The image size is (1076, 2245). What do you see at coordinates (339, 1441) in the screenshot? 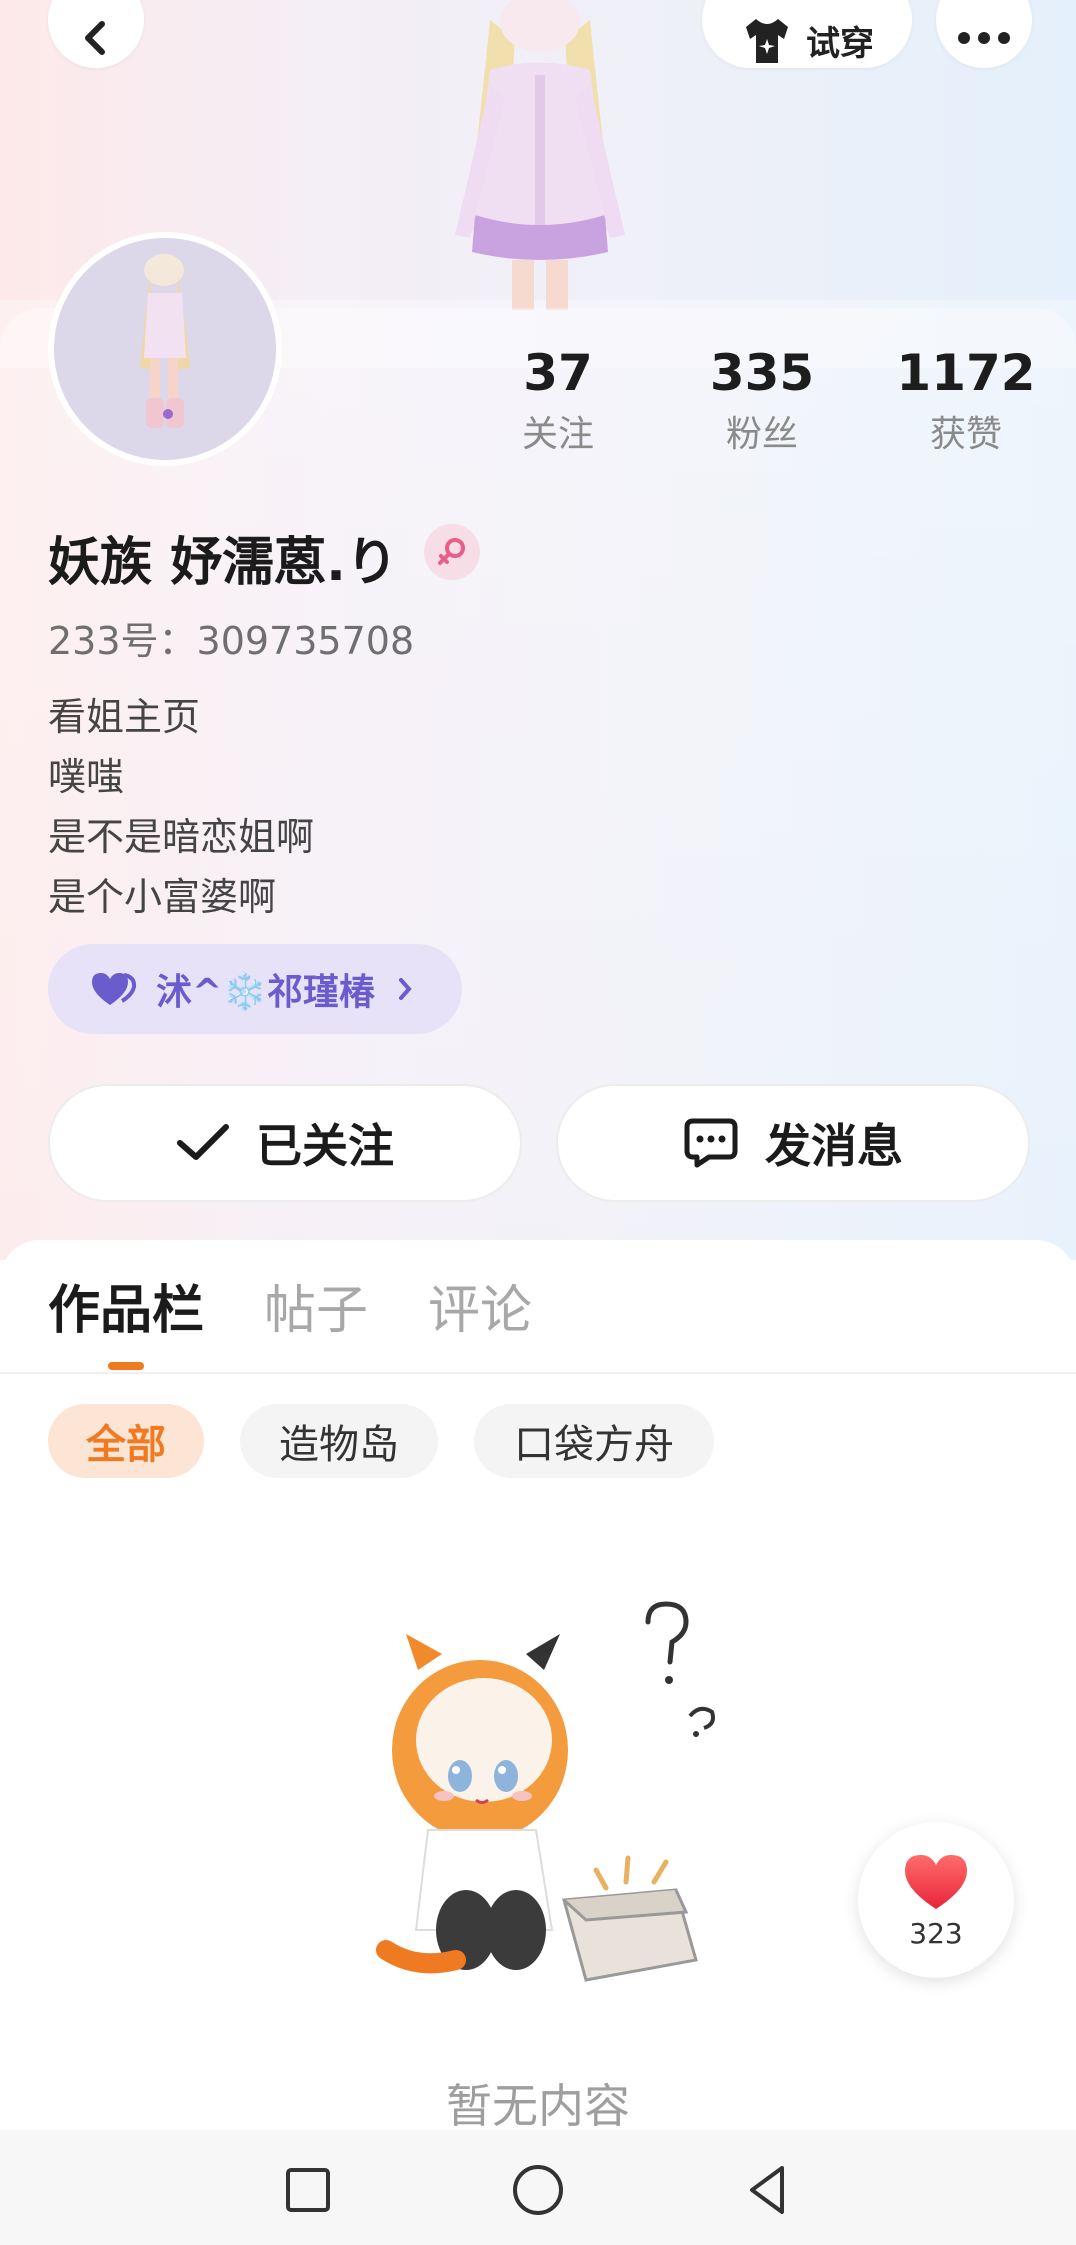
I see `filter-creation-island: 造物岛` at bounding box center [339, 1441].